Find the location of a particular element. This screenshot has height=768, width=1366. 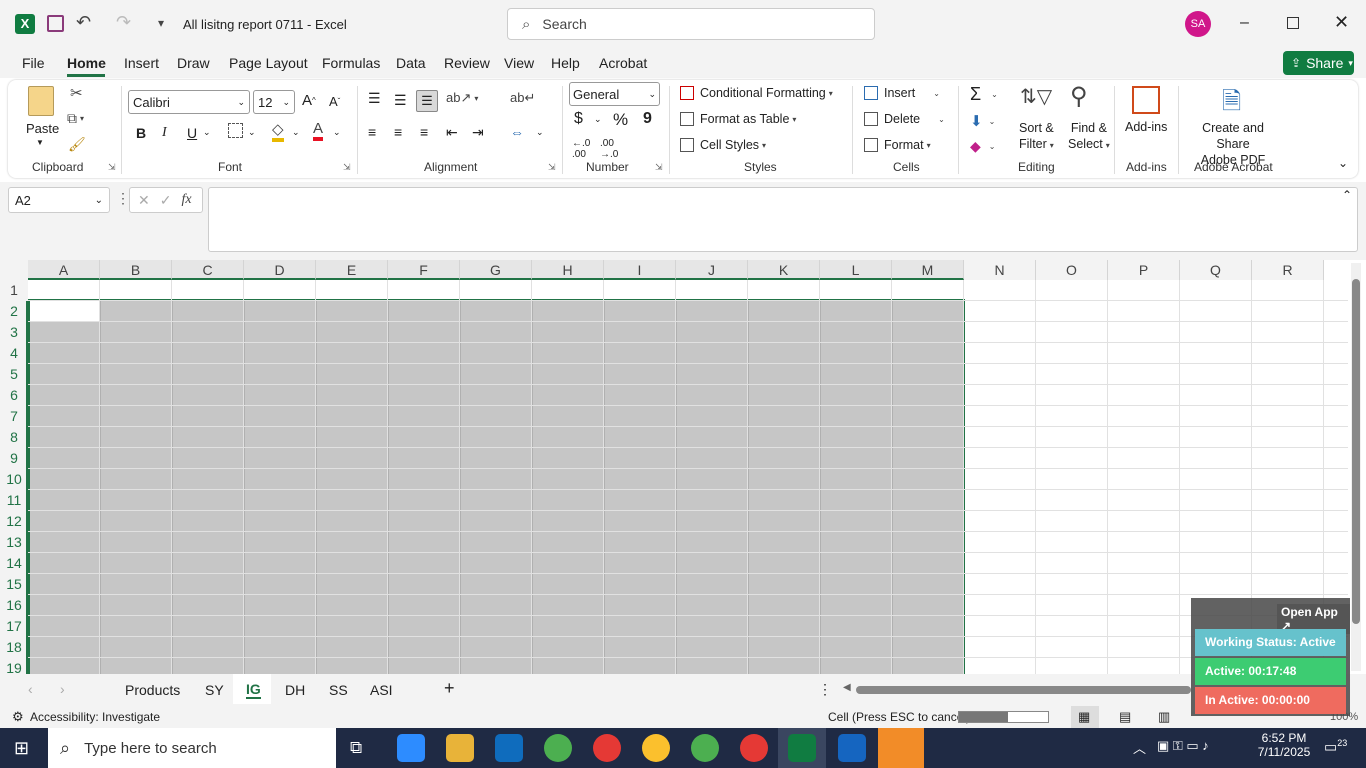

percent-button: % is located at coordinates (620, 120).